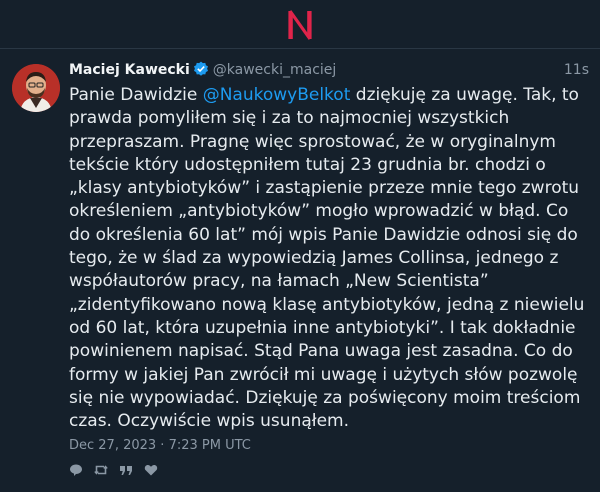  Describe the element at coordinates (576, 70) in the screenshot. I see `tweet-relative-time: 11s` at that location.